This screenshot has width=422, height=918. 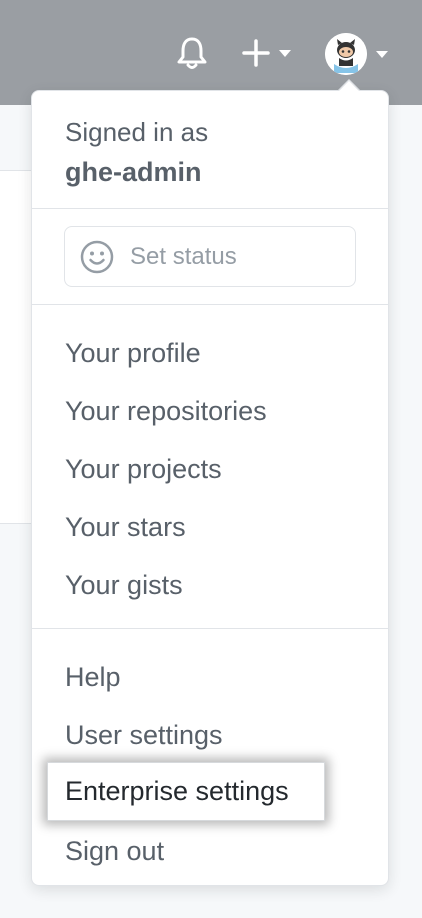 What do you see at coordinates (125, 527) in the screenshot?
I see `menu-item-your-stars: Your stars` at bounding box center [125, 527].